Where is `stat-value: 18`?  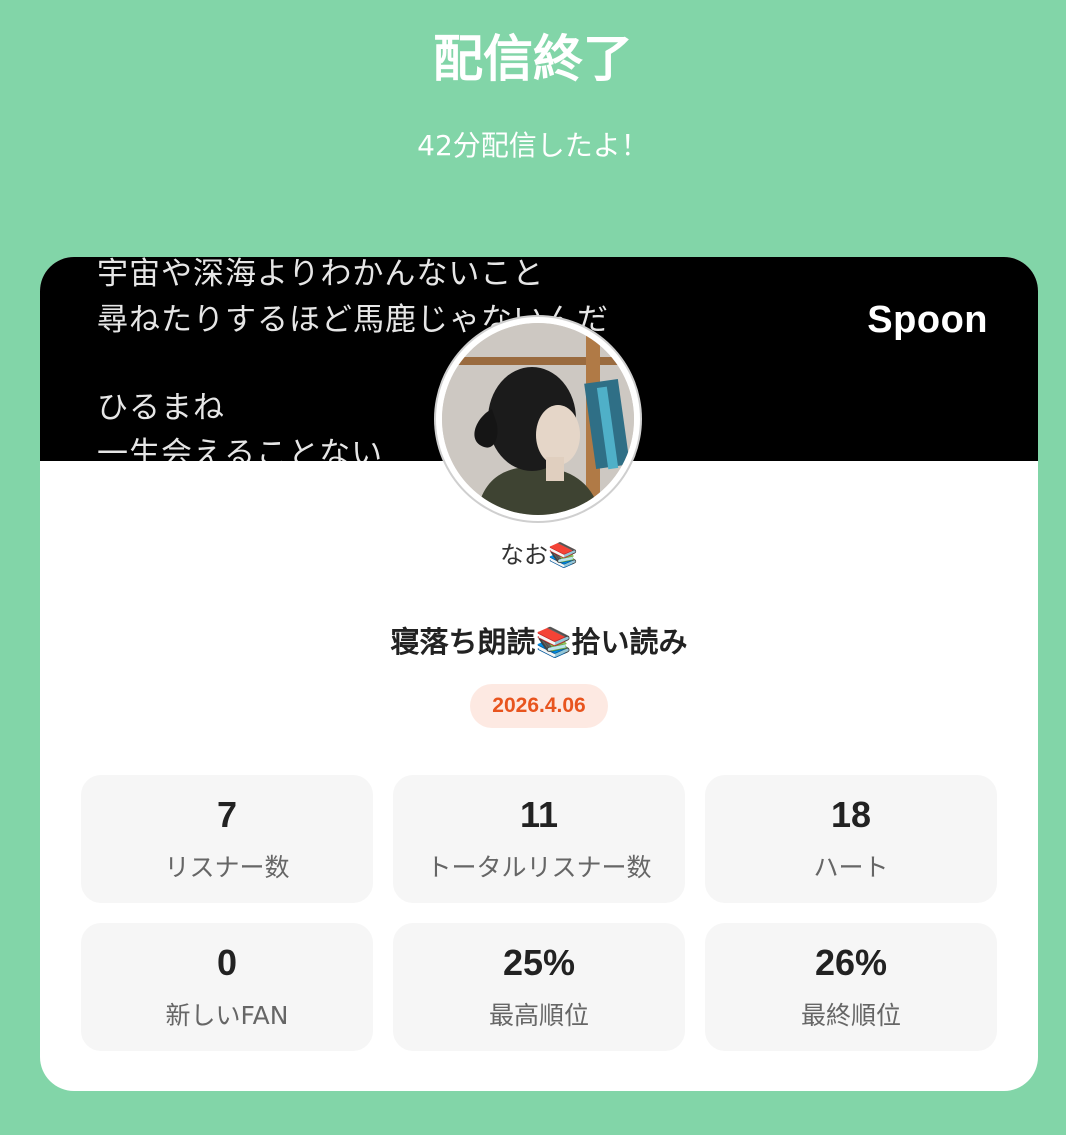 stat-value: 18 is located at coordinates (851, 814).